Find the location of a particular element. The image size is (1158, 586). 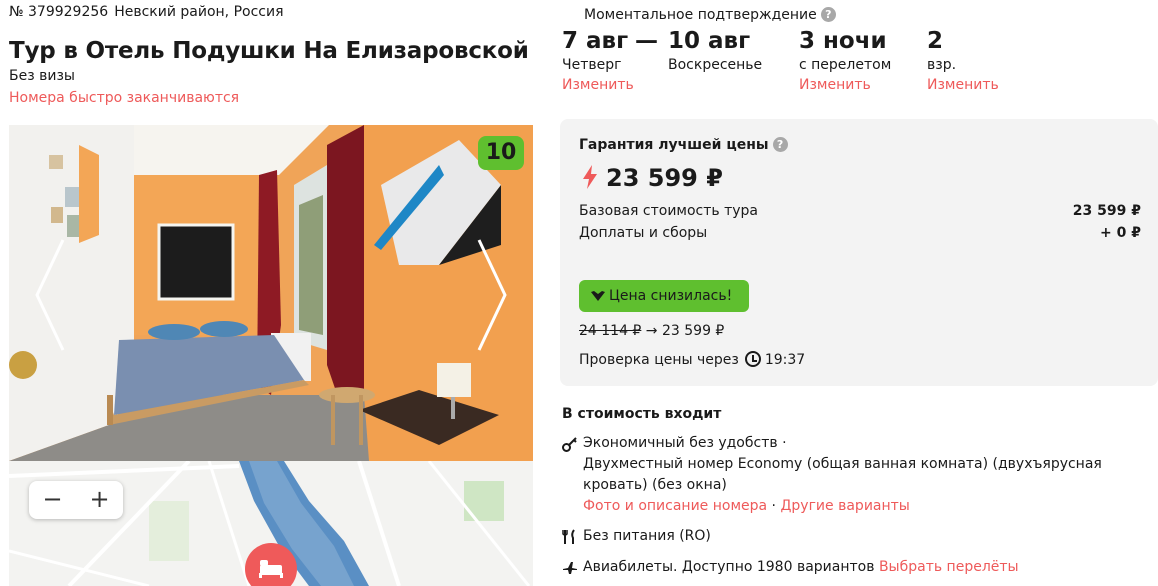

lightning-icon is located at coordinates (590, 177).